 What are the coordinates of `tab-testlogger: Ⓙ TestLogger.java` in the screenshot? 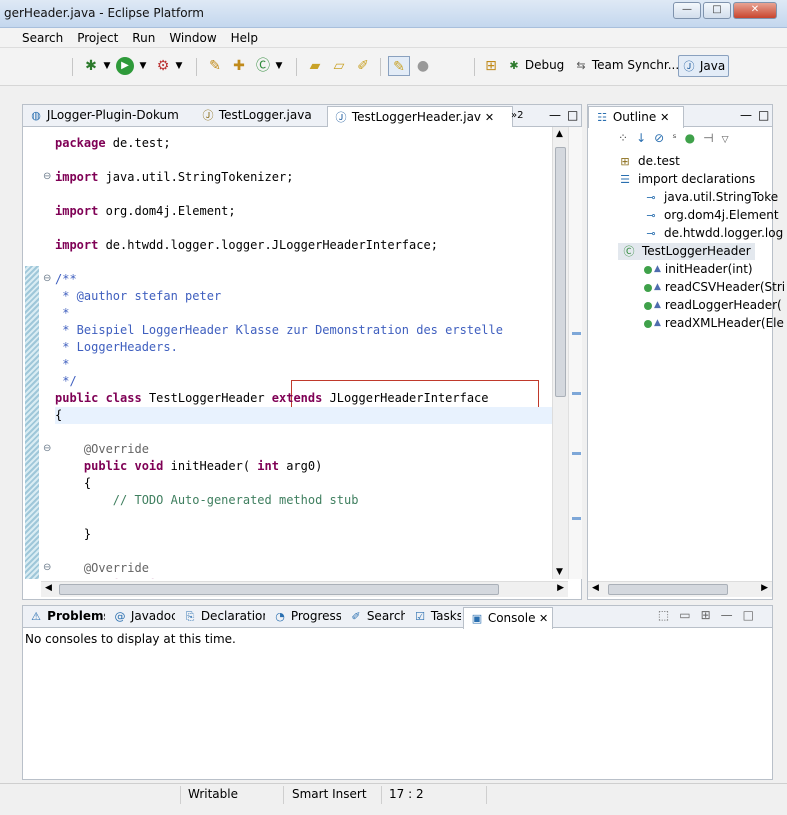 It's located at (260, 116).